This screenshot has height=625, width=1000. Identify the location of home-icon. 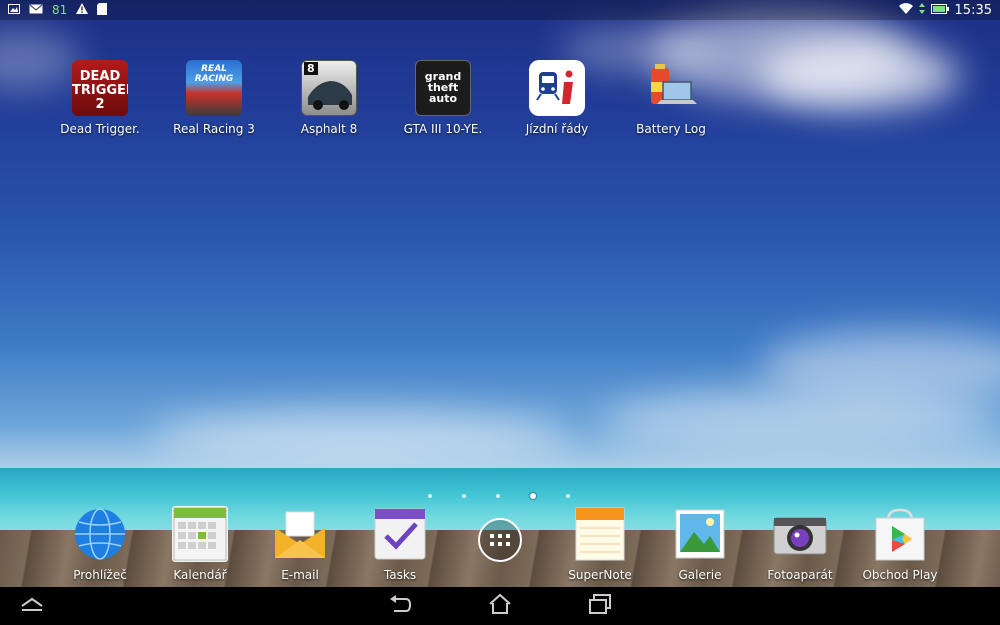
(500, 606).